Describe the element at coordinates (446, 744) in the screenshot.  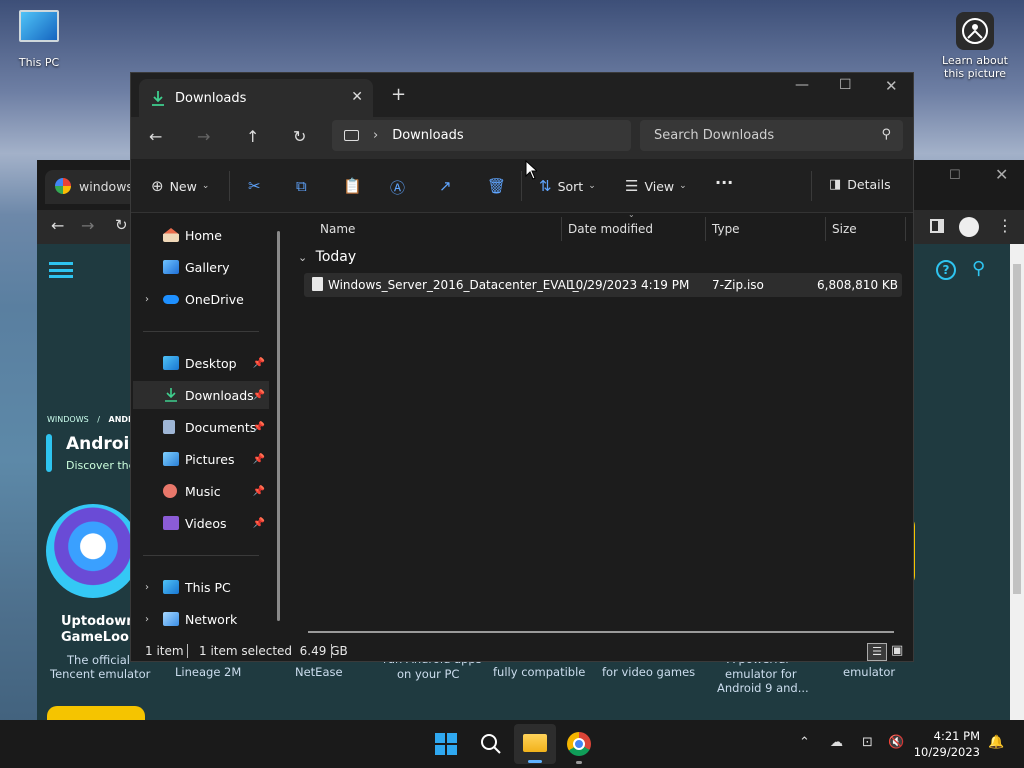
I see `start-button` at that location.